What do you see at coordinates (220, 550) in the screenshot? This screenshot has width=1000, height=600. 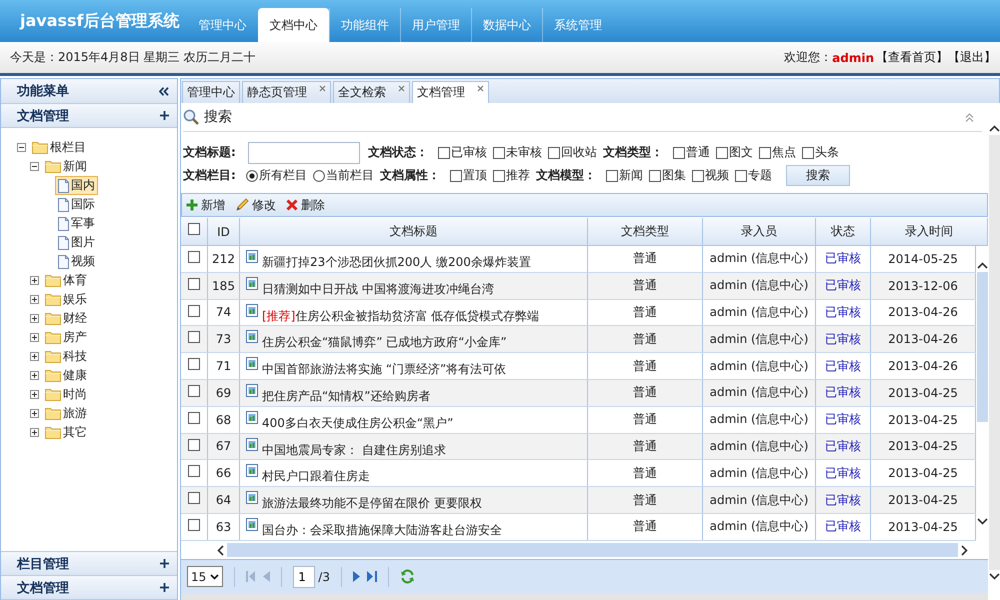 I see `scroll-left-icon` at bounding box center [220, 550].